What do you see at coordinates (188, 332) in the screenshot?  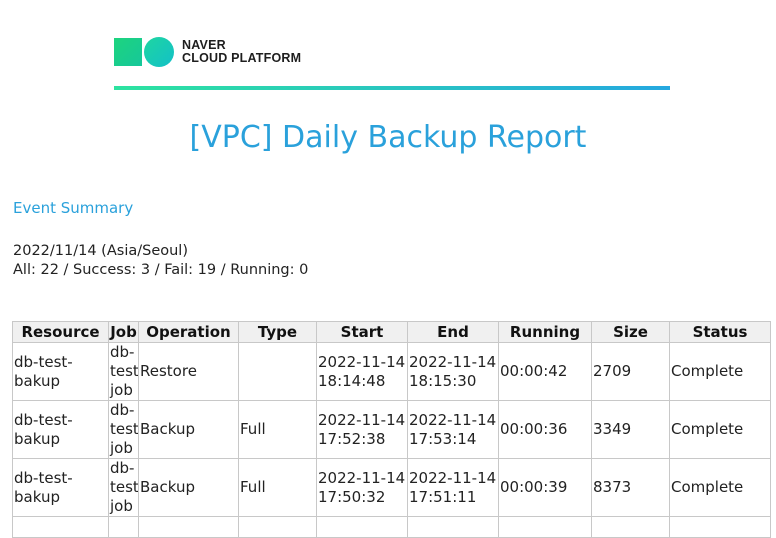 I see `column-header-operation: Operation` at bounding box center [188, 332].